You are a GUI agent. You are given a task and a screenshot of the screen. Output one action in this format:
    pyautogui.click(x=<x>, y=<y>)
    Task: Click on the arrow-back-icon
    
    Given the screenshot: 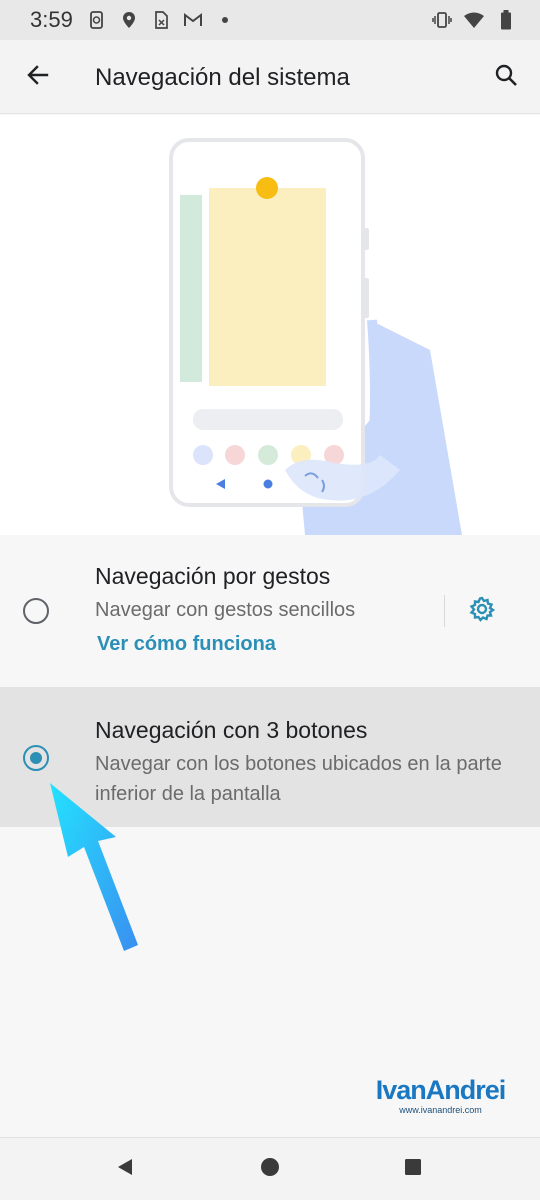 What is the action you would take?
    pyautogui.click(x=38, y=77)
    